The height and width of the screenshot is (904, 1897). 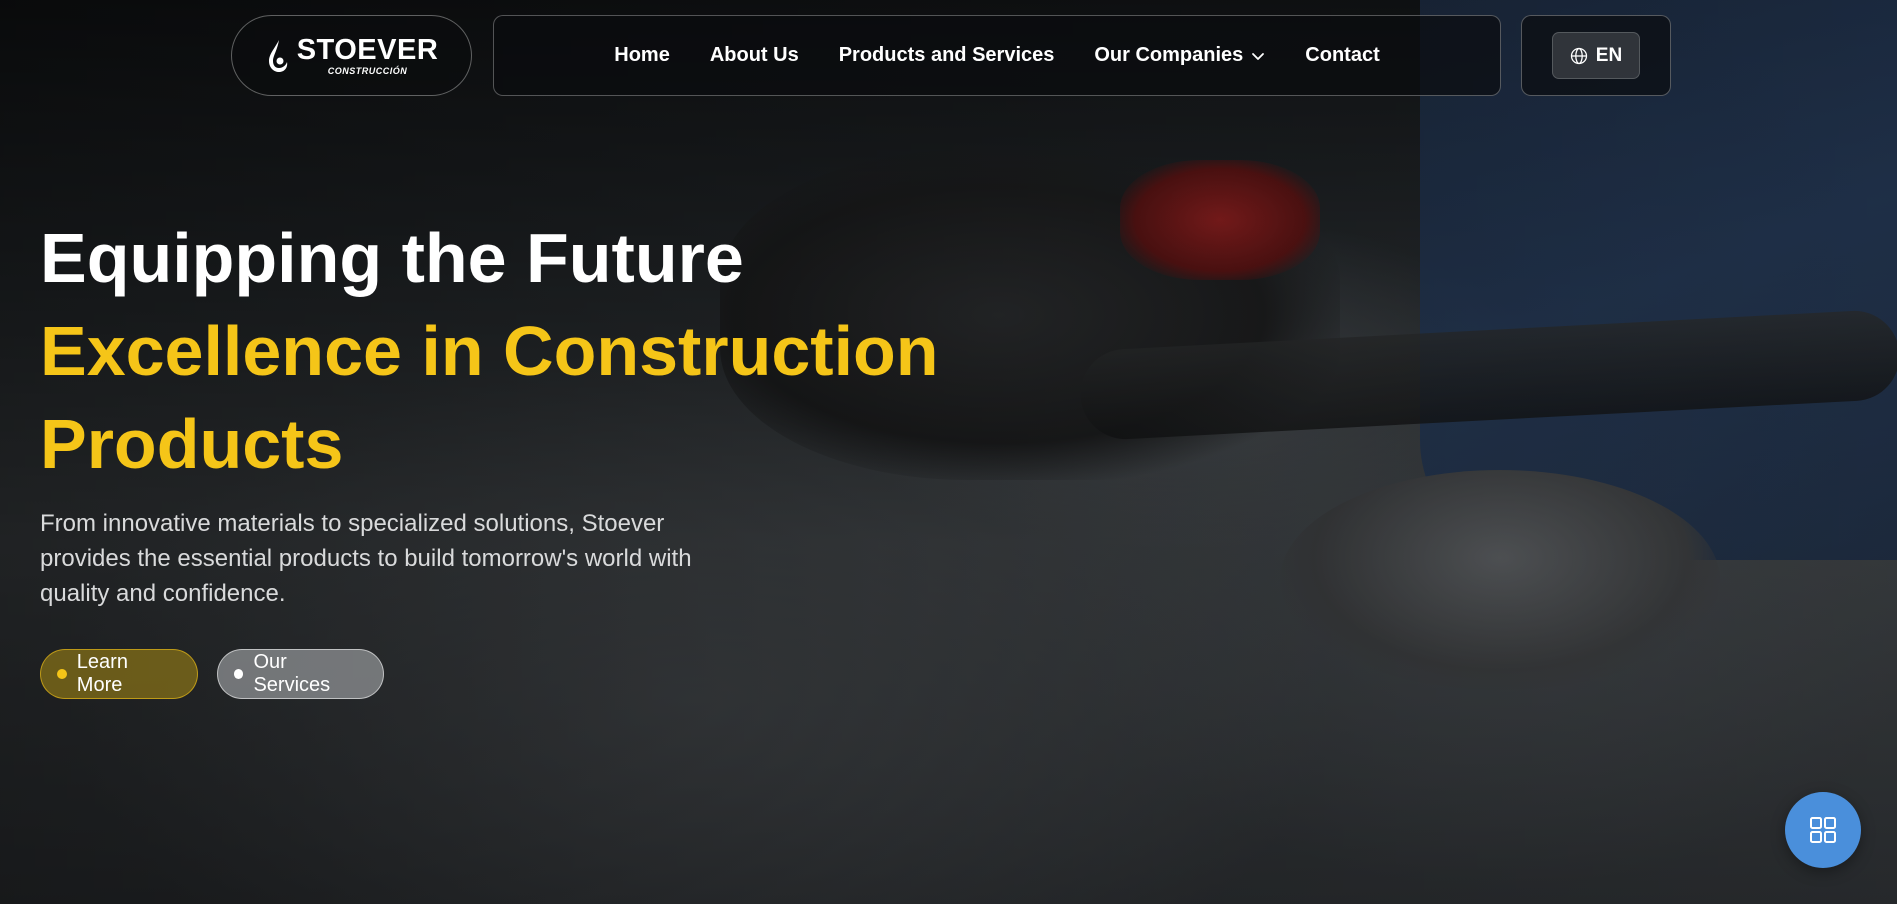 I want to click on learn-more-label: Learn More, so click(x=102, y=673).